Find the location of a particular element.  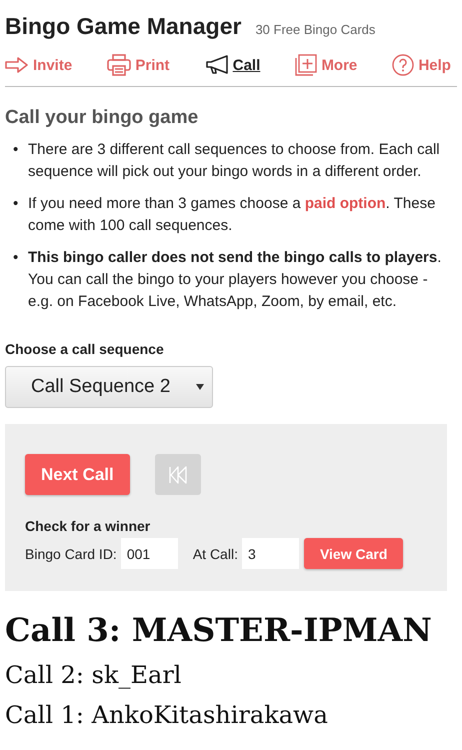

bullet-text: If you need more than 3 games choose a paid option. These come with 100 call sequences. is located at coordinates (232, 215).